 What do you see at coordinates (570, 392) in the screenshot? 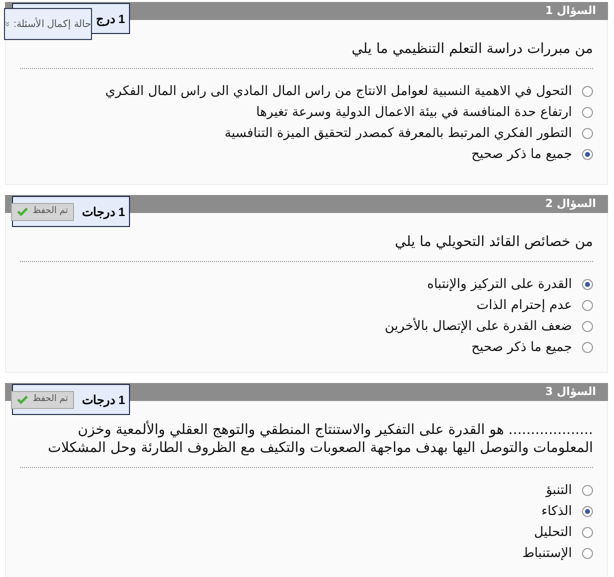
I see `question-title: السؤال 3` at bounding box center [570, 392].